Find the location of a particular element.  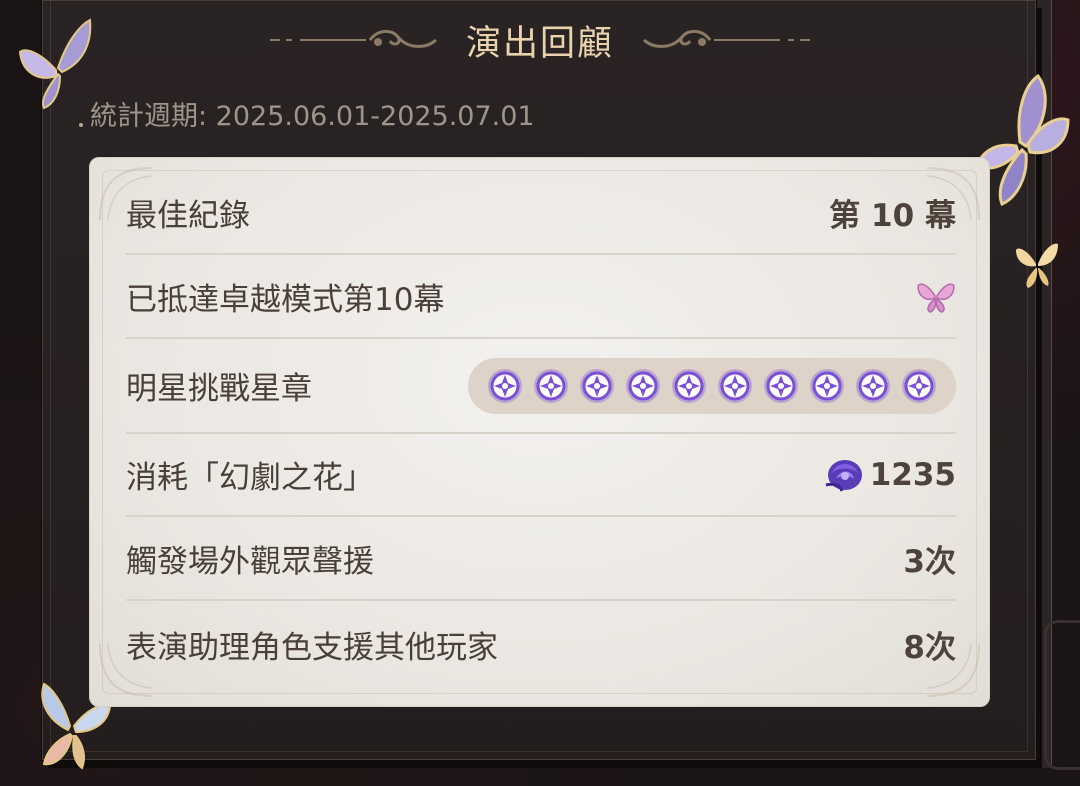

stat-value: 第 10 幕 is located at coordinates (892, 216).